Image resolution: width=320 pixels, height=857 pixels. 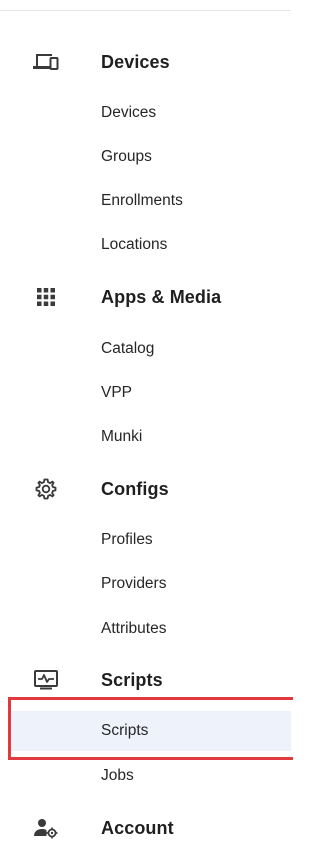 I want to click on section-label-scripts: Scripts, so click(x=132, y=679).